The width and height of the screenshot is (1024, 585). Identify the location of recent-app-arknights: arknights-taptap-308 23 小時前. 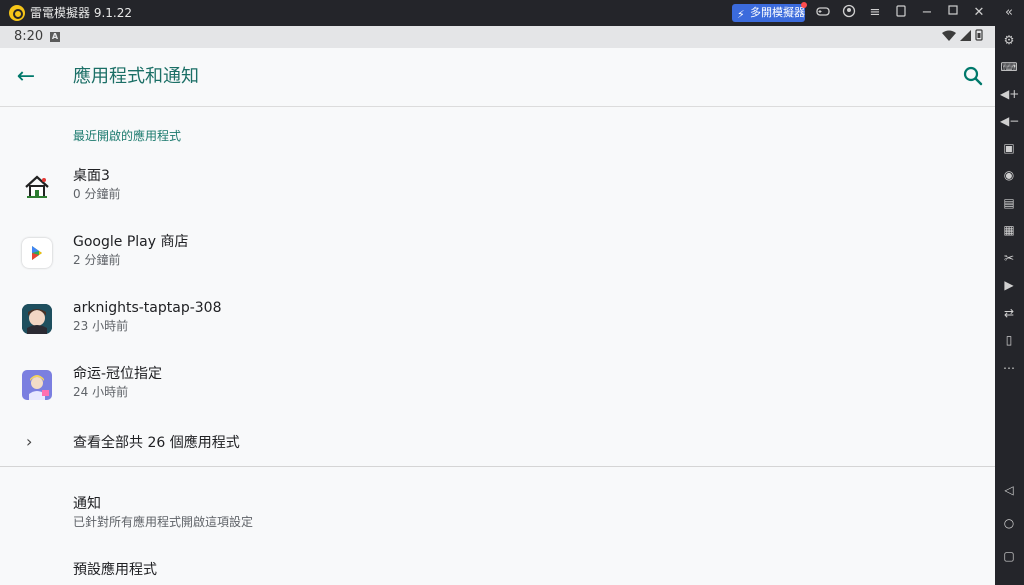
(497, 320).